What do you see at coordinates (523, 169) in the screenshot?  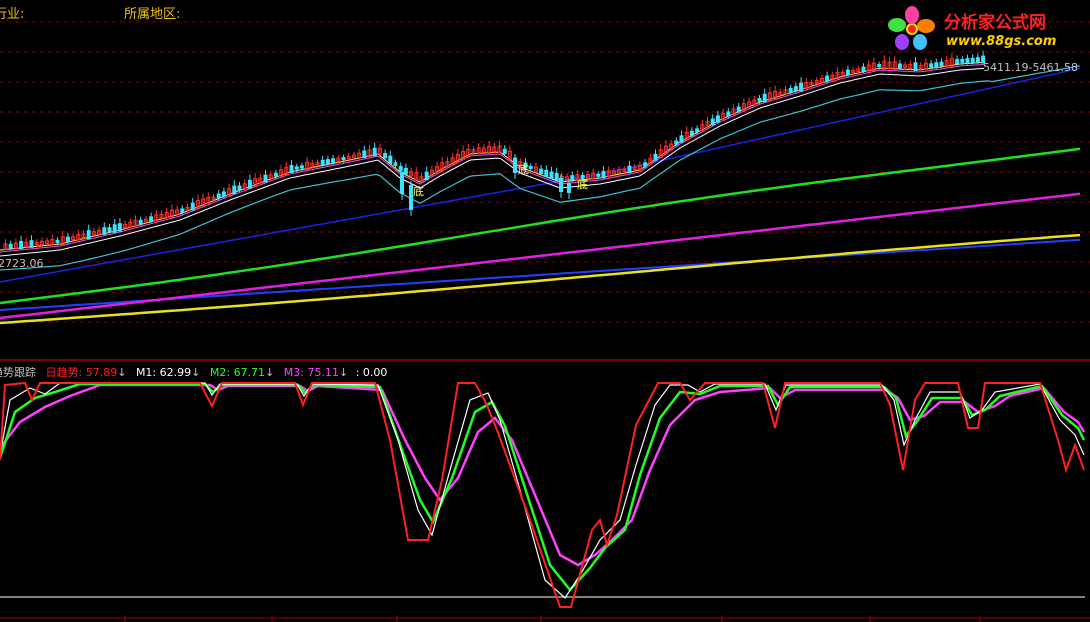 I see `bottom-marker-2: 底` at bounding box center [523, 169].